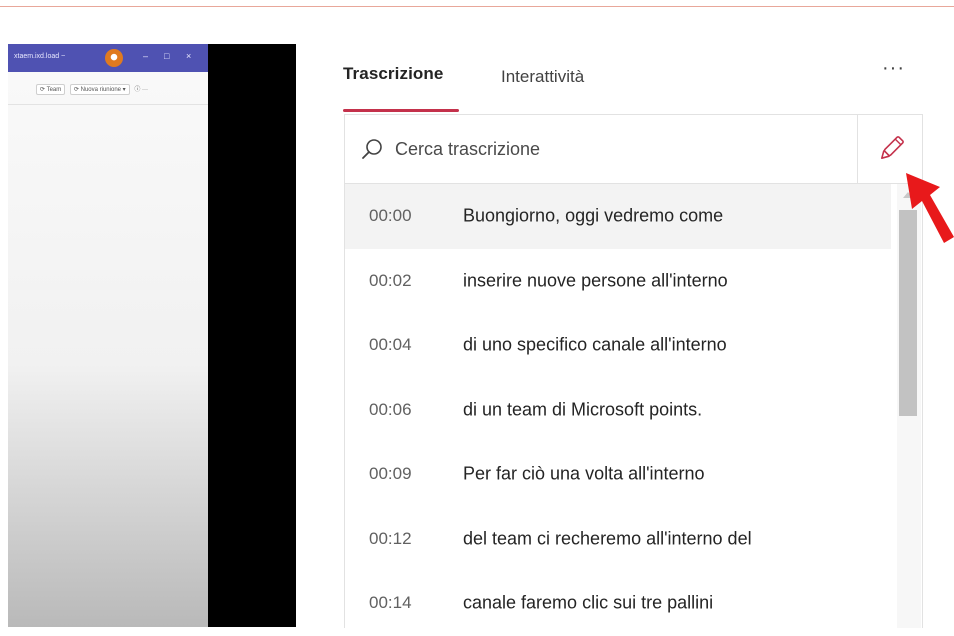 This screenshot has width=954, height=636. What do you see at coordinates (390, 281) in the screenshot?
I see `timestamp: 00:02` at bounding box center [390, 281].